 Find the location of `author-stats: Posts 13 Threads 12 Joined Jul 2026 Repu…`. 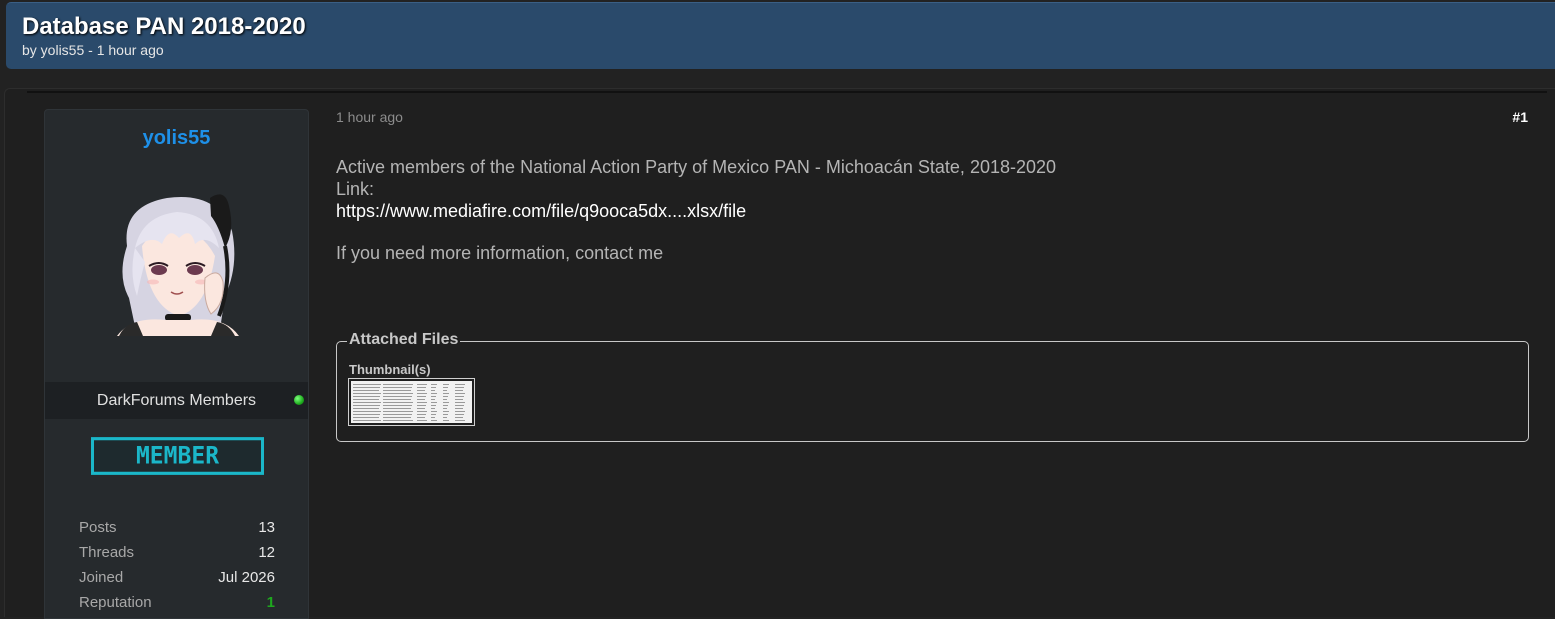

author-stats: Posts 13 Threads 12 Joined Jul 2026 Repu… is located at coordinates (177, 568).